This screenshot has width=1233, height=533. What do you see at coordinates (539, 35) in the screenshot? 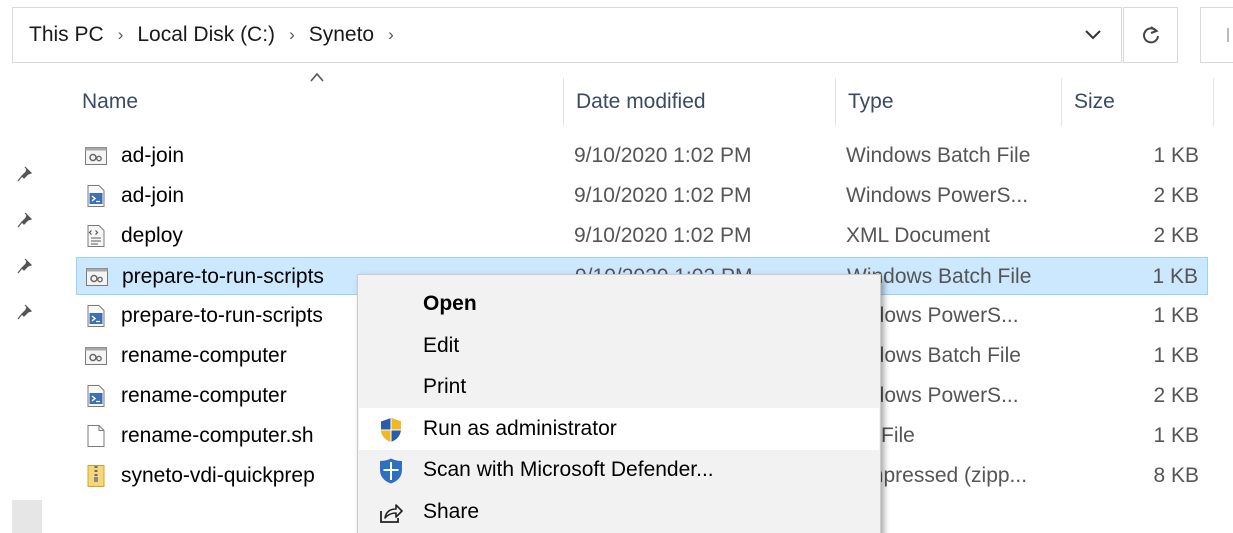
I see `breadcrumb: This PC › Local Disk (C:) › Syneto ›` at bounding box center [539, 35].